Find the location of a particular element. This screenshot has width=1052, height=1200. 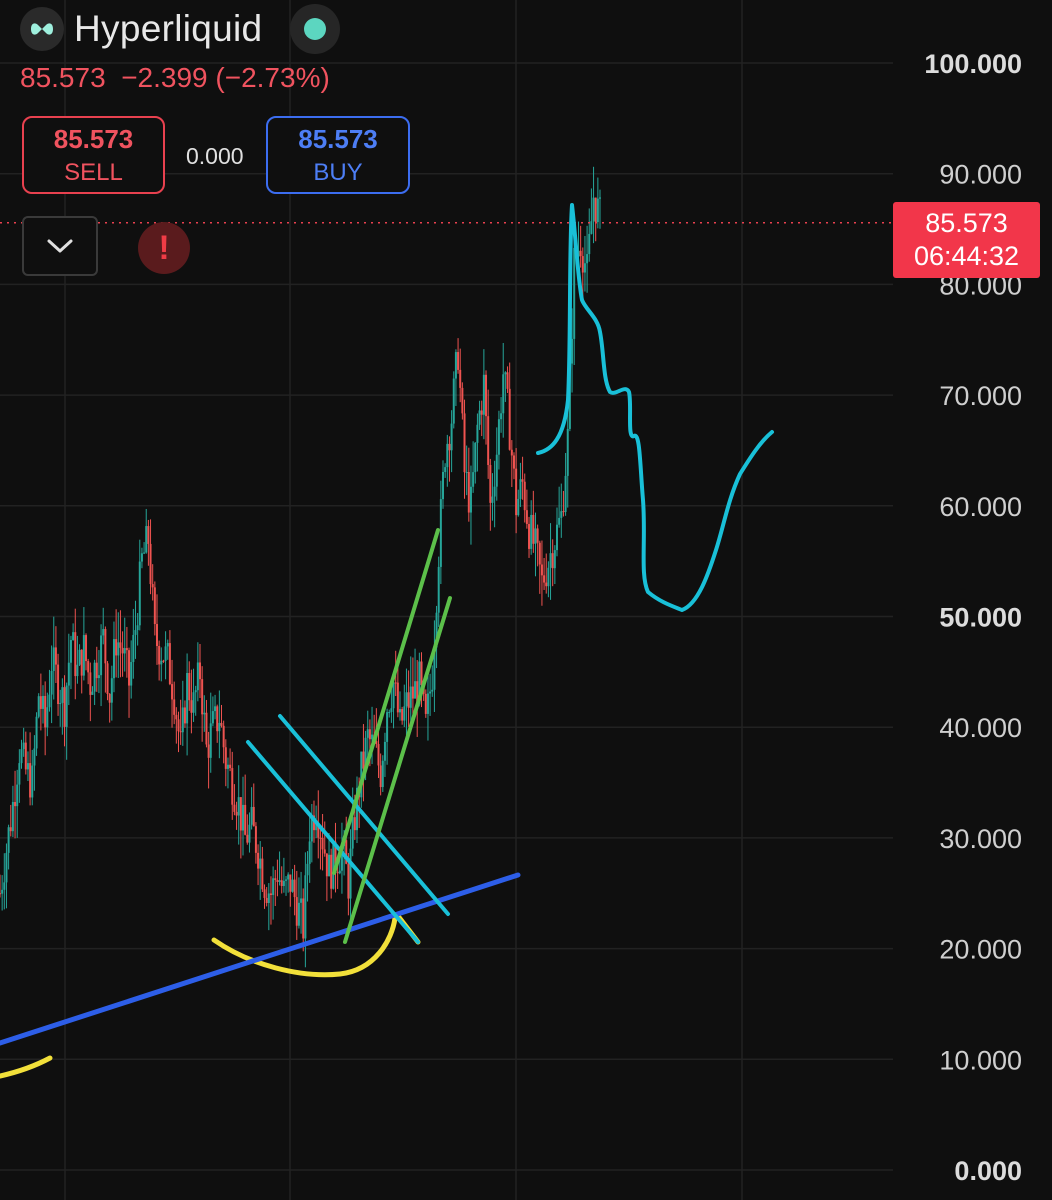

last-price-value: 85.573 is located at coordinates (966, 223).